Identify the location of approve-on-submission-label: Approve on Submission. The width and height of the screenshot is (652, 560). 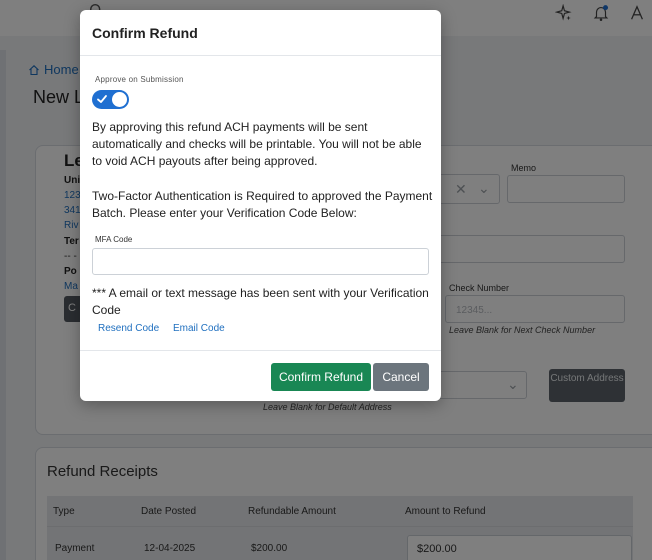
(139, 79).